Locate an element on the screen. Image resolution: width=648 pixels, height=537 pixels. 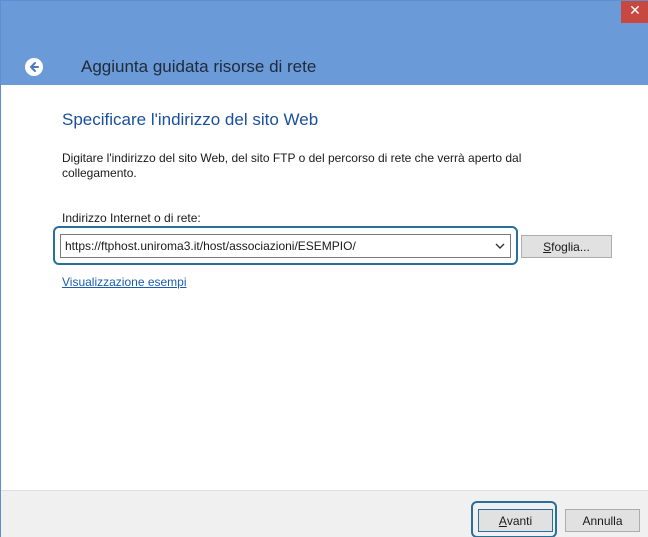
next-accesskey: A is located at coordinates (502, 520).